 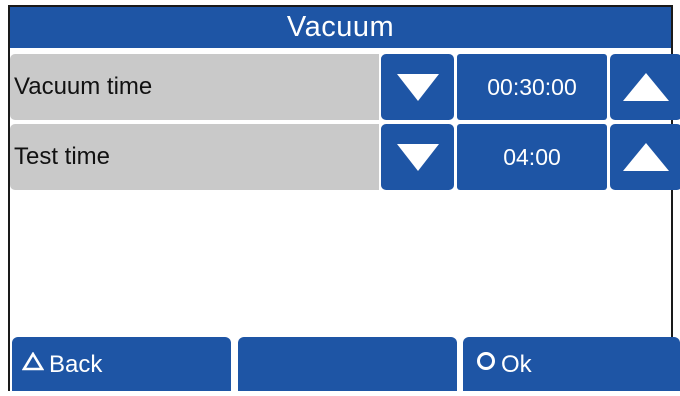 I want to click on circle-outline-icon, so click(x=486, y=364).